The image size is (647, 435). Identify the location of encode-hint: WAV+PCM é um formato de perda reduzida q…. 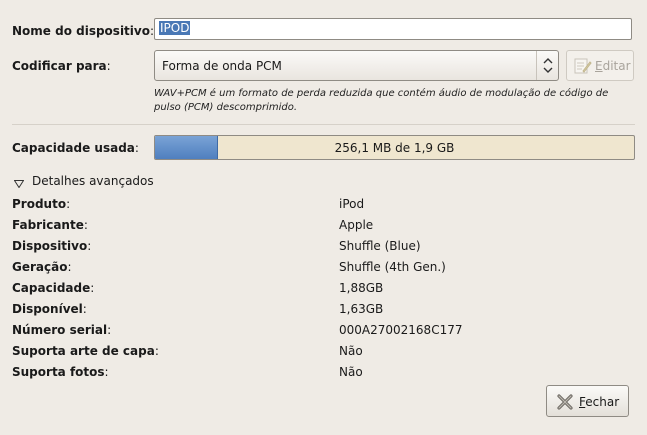
(381, 100).